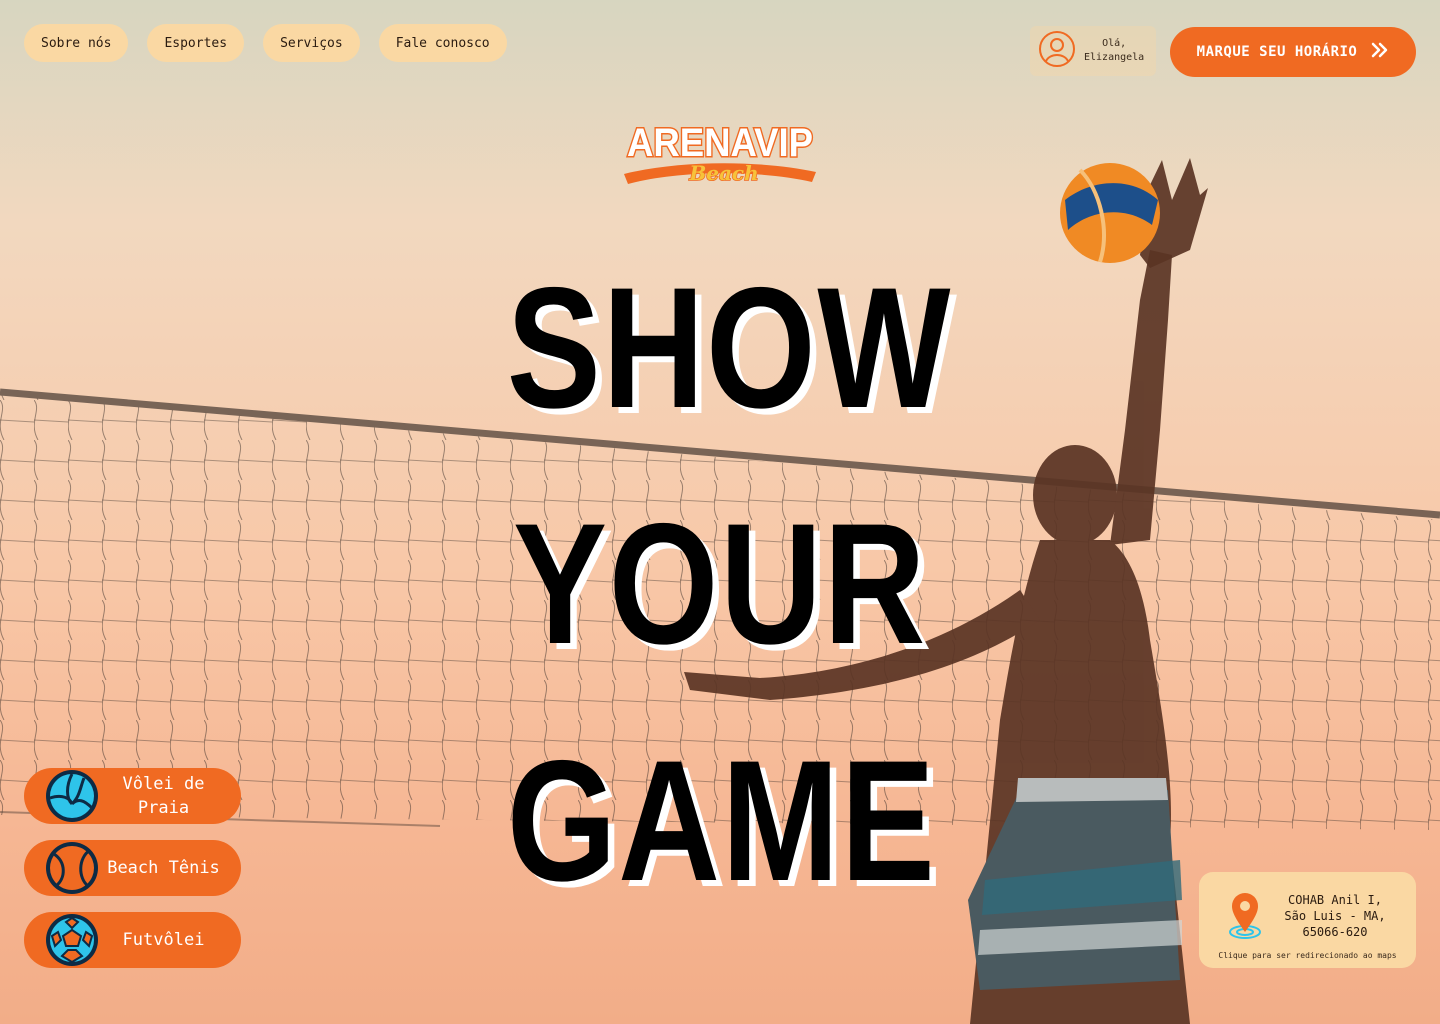  I want to click on main-nav: Sobre nós Esportes Serviços Fale conosco, so click(265, 43).